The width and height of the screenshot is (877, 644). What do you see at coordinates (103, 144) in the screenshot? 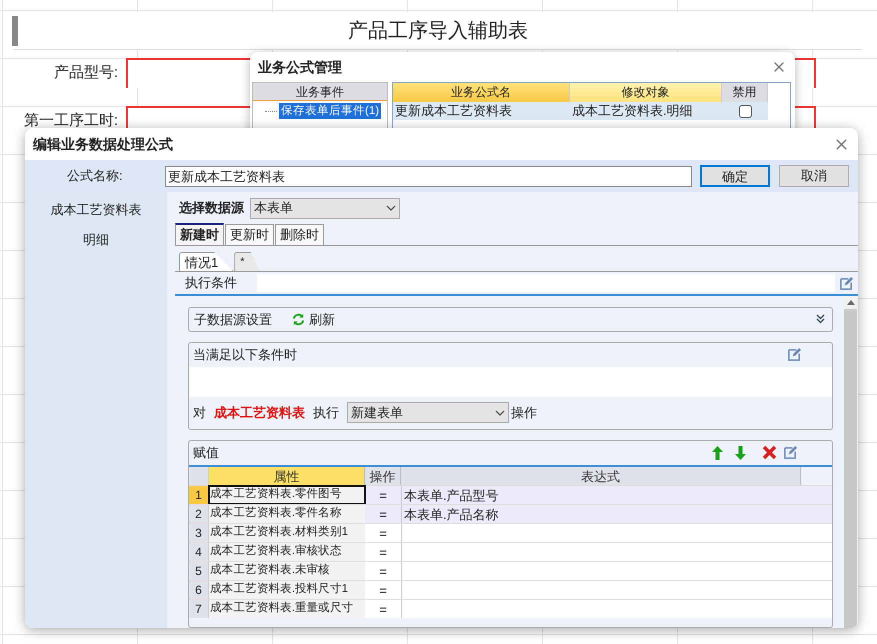
I see `dialog-title: 编辑业务数据处理公式` at bounding box center [103, 144].